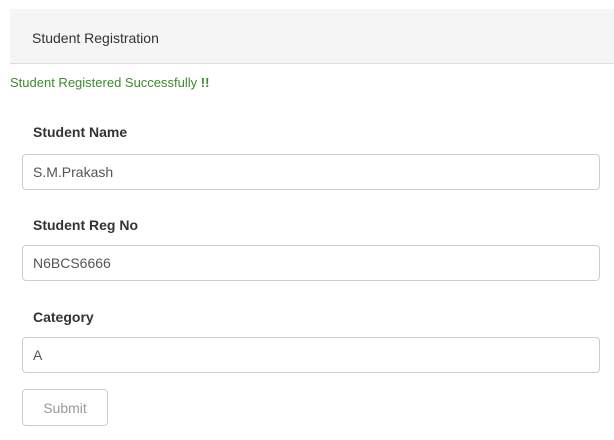 Image resolution: width=614 pixels, height=440 pixels. Describe the element at coordinates (65, 407) in the screenshot. I see `submit-button: Submit` at that location.